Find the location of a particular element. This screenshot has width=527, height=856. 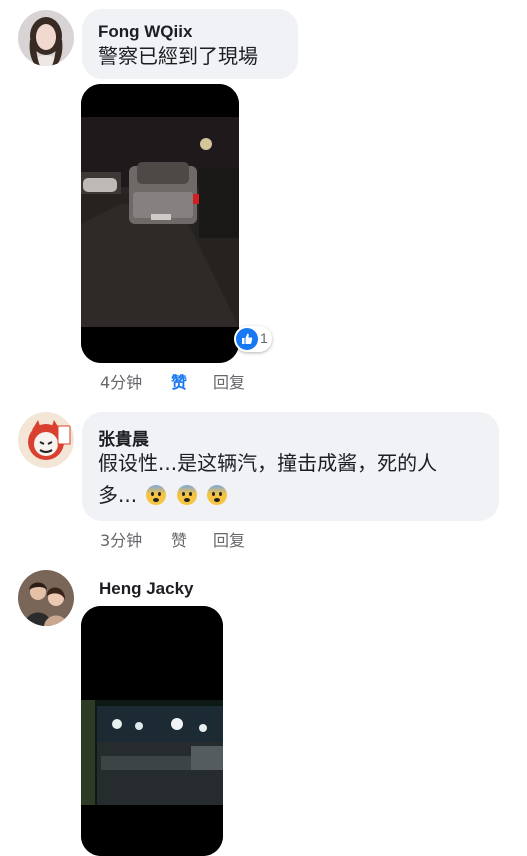

comment-timestamp: 4分钟 is located at coordinates (121, 381).